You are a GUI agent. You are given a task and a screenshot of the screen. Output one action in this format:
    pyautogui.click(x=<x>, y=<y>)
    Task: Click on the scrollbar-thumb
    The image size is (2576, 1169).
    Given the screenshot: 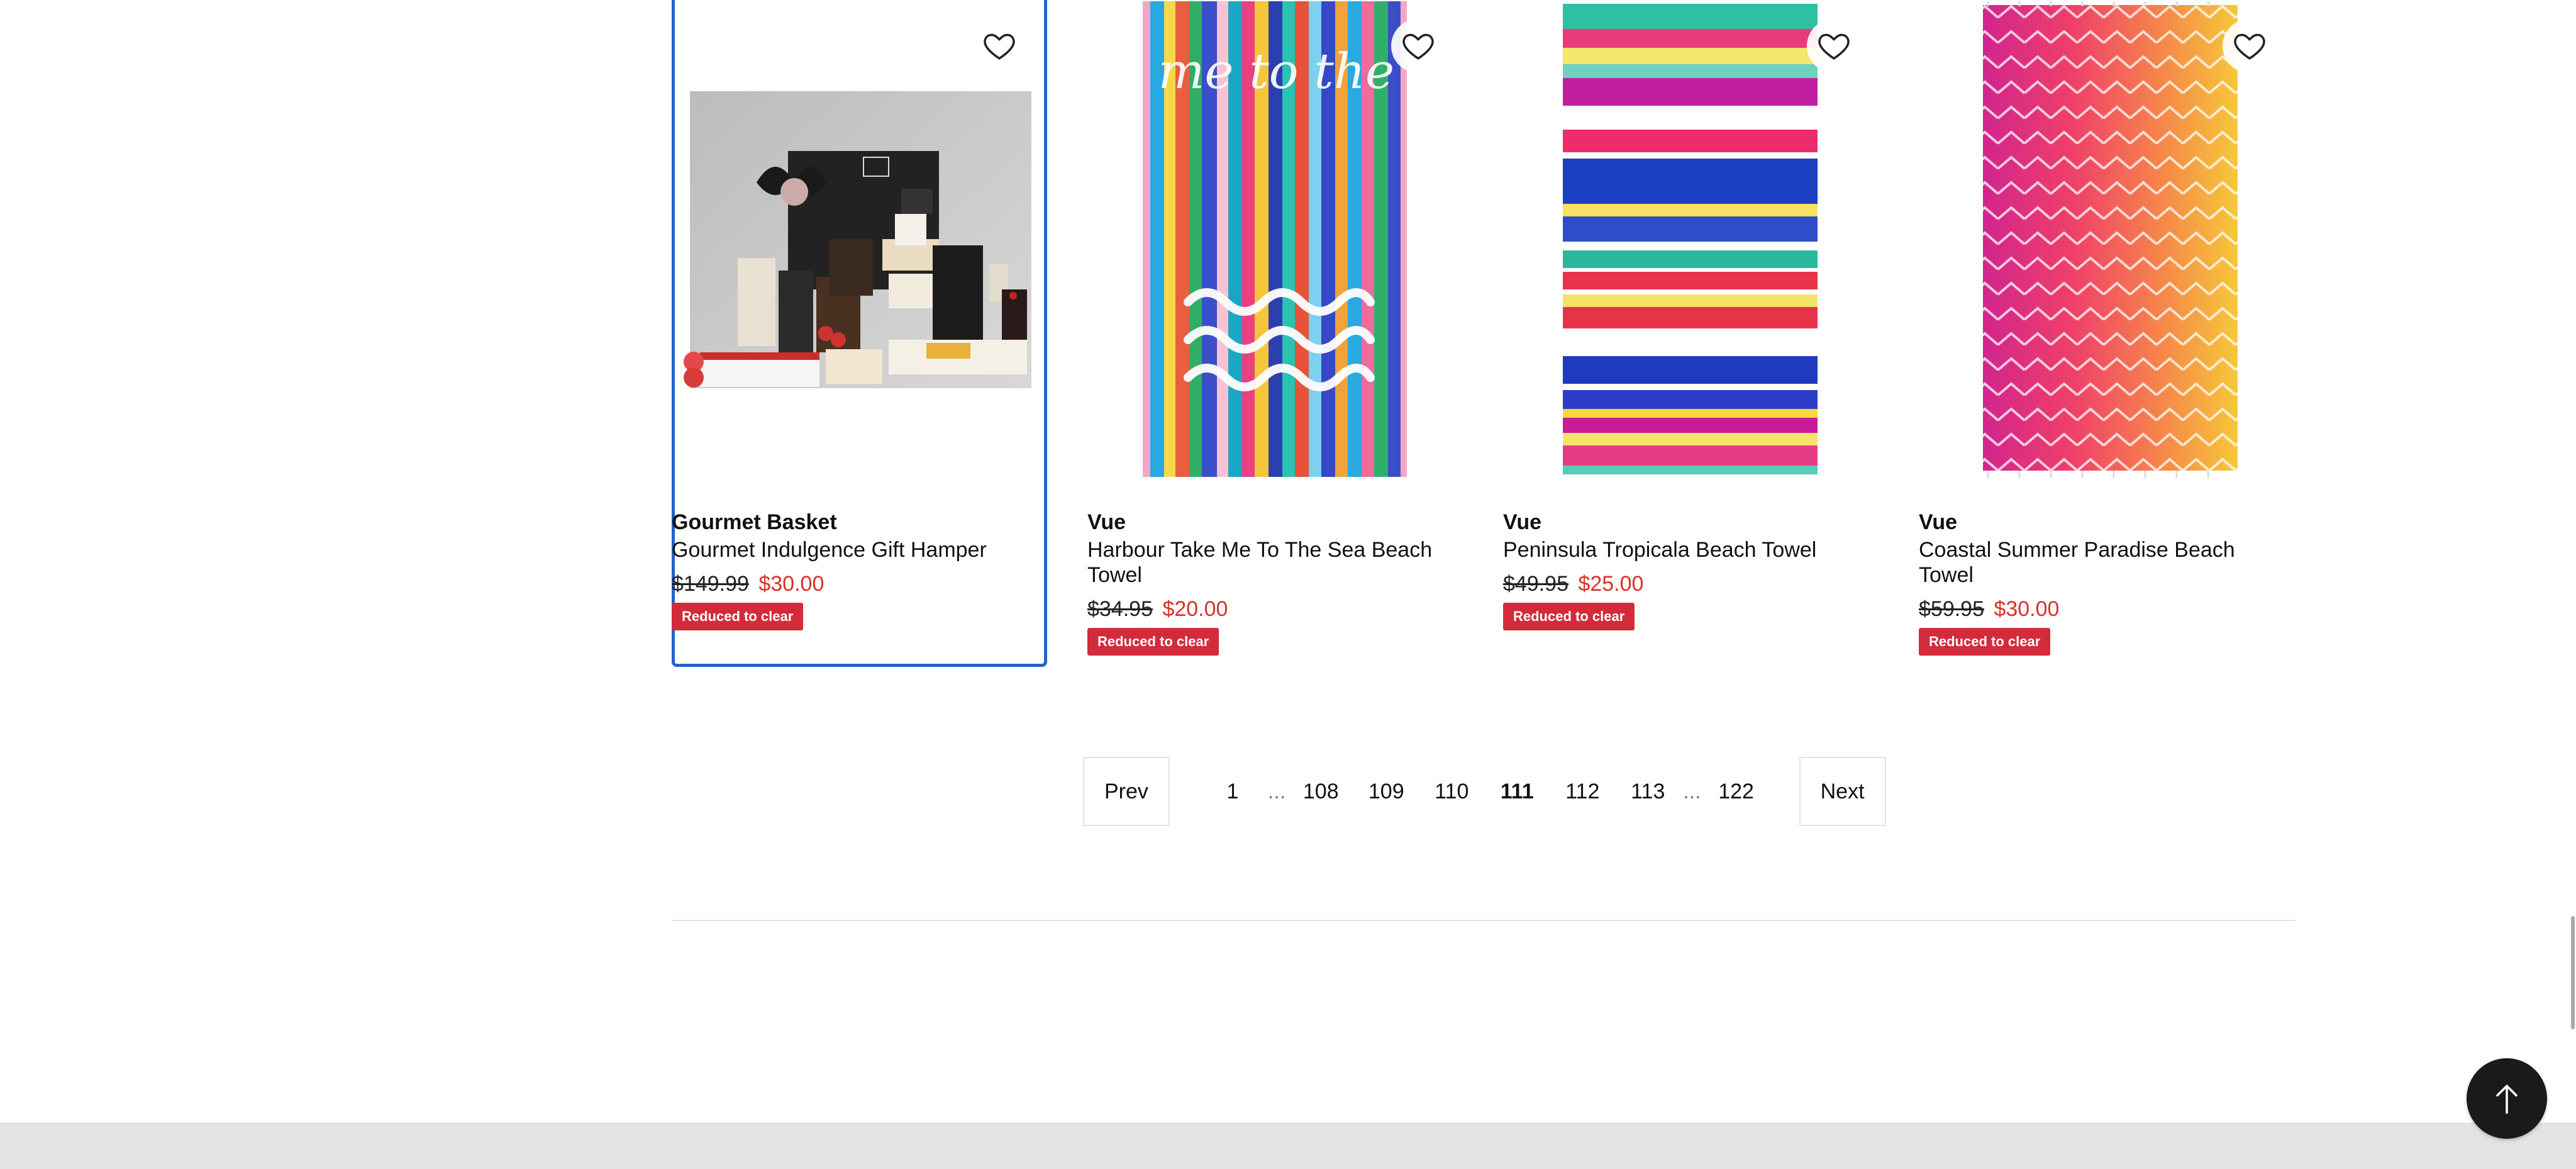 What is the action you would take?
    pyautogui.click(x=2573, y=973)
    